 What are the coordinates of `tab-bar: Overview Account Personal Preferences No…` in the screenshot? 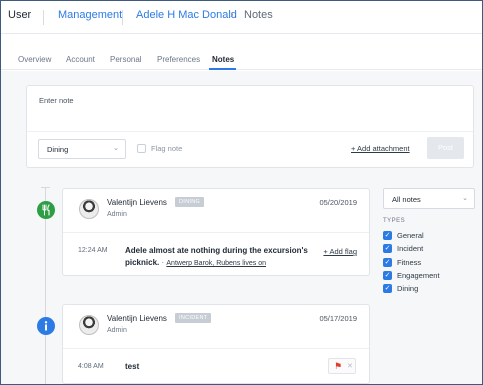 It's located at (241, 52).